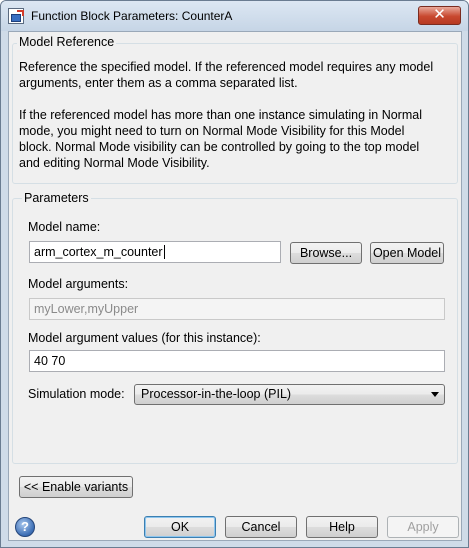 Image resolution: width=469 pixels, height=548 pixels. I want to click on text-caret, so click(164, 252).